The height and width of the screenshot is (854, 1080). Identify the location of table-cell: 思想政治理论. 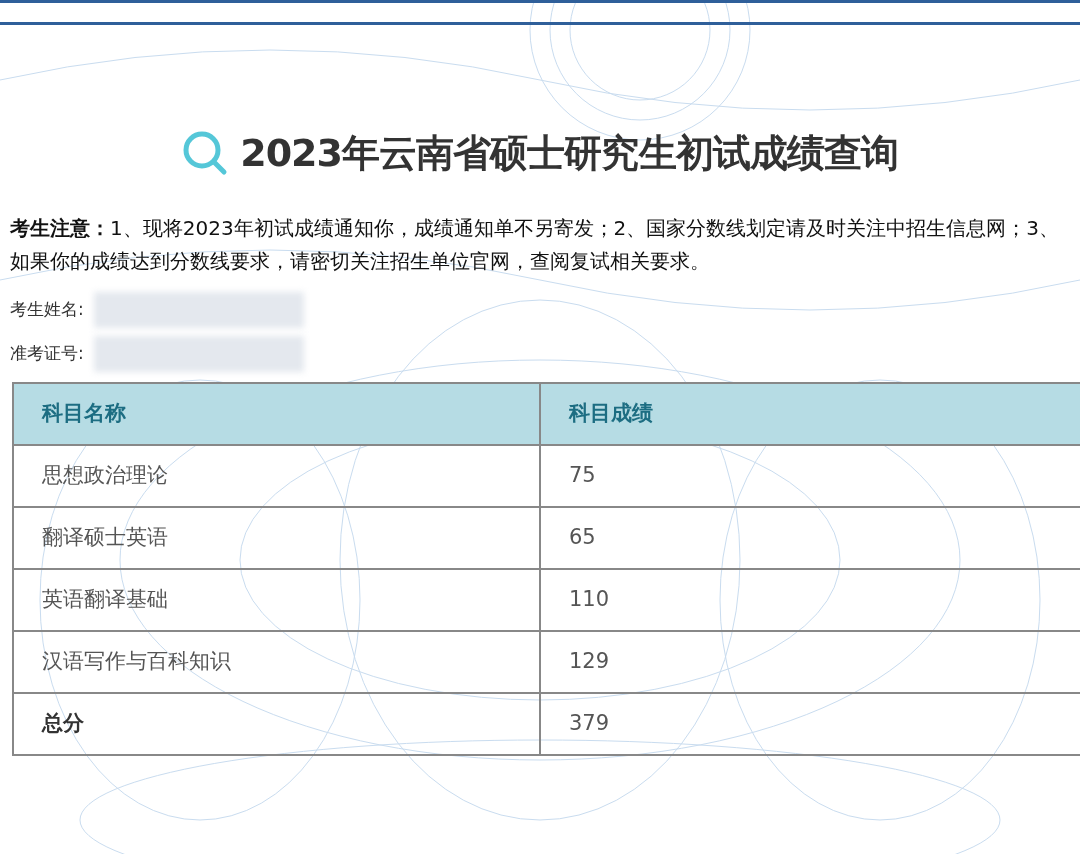
(276, 476).